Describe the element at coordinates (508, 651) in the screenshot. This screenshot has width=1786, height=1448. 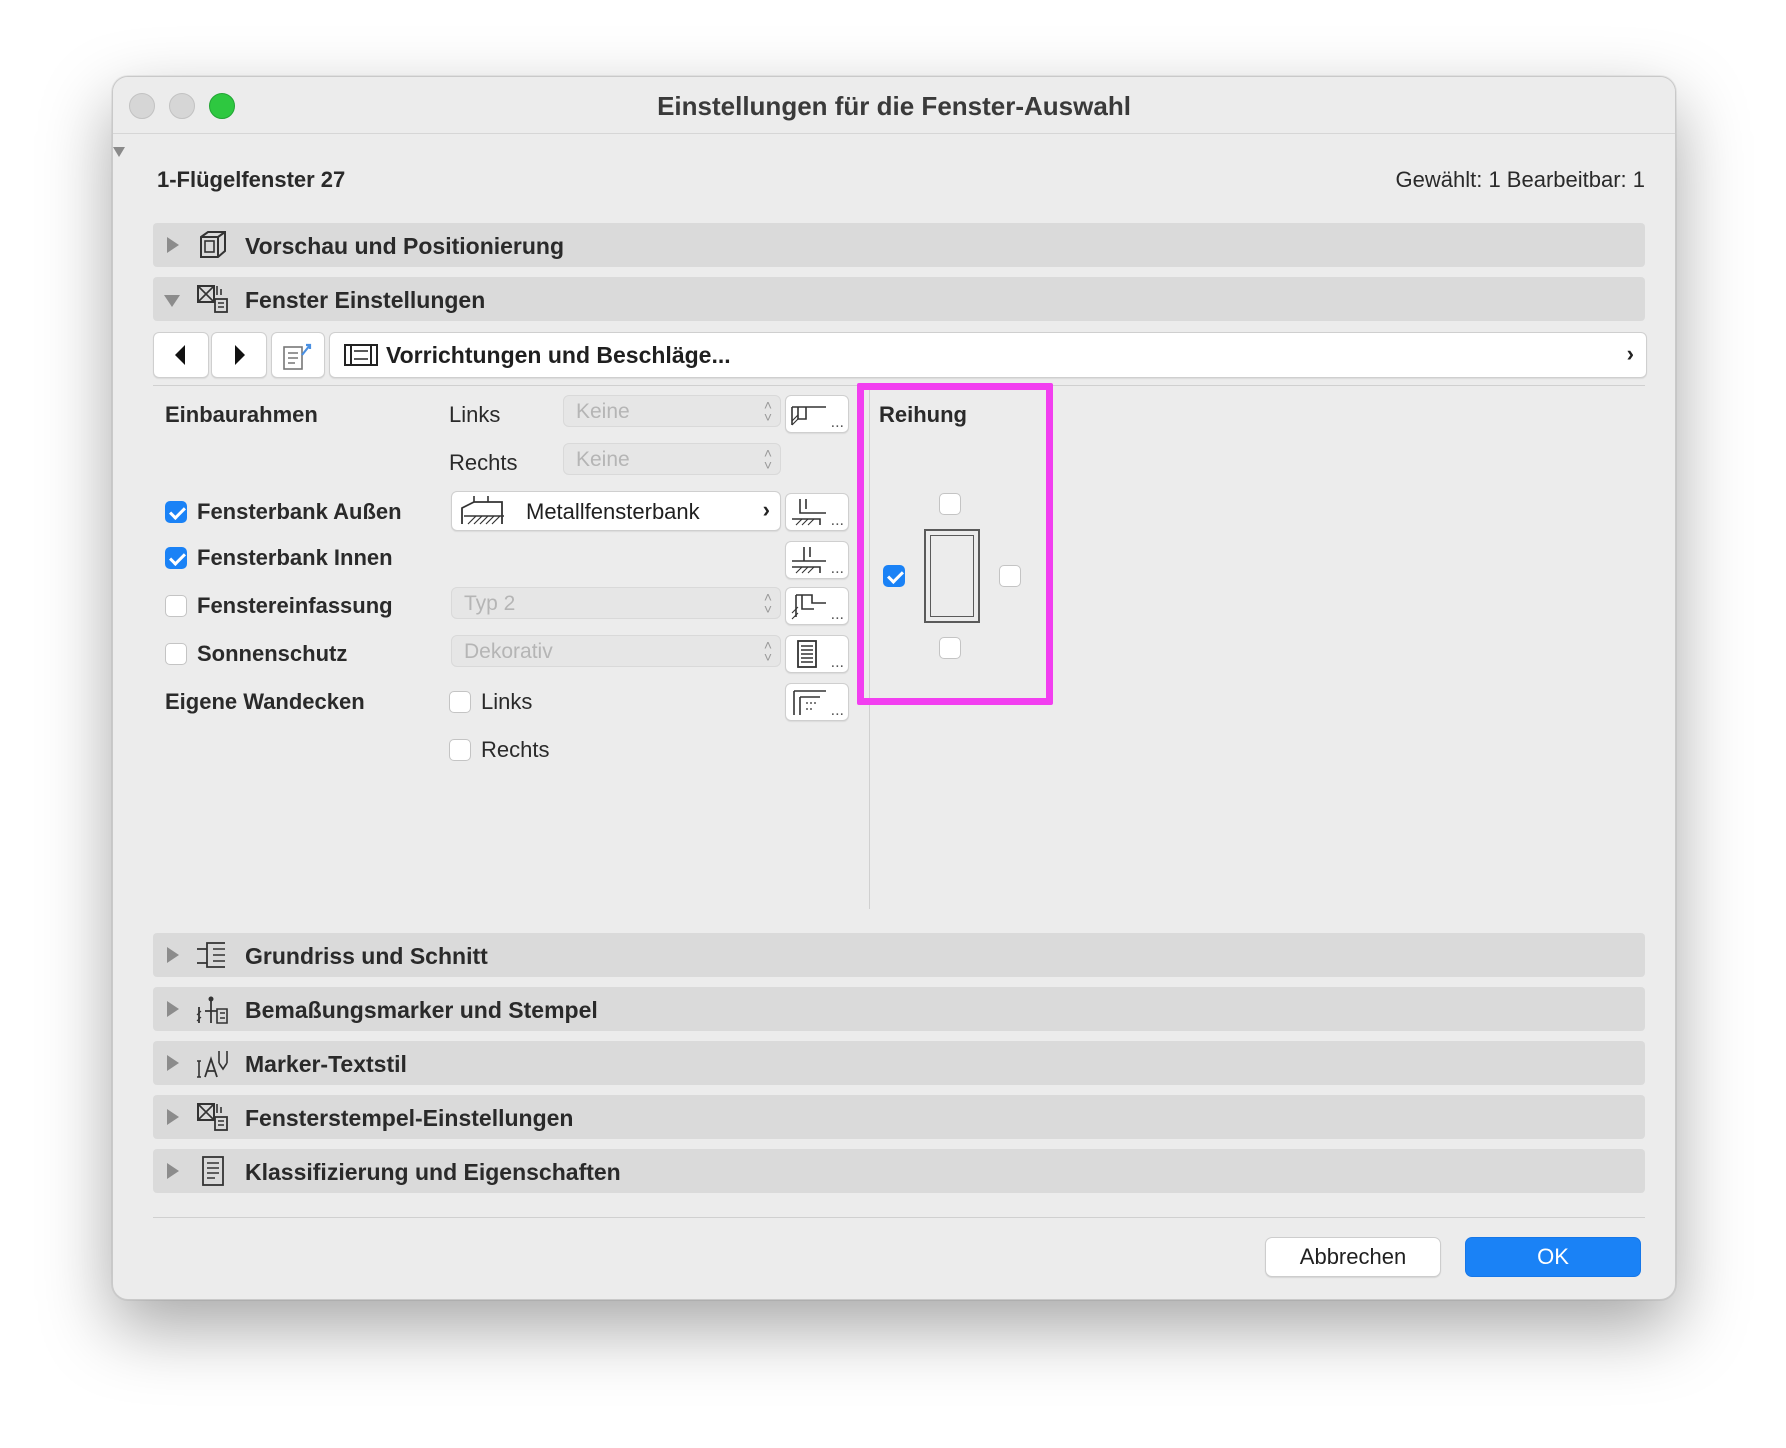
I see `sunshade-type-value: Dekorativ` at that location.